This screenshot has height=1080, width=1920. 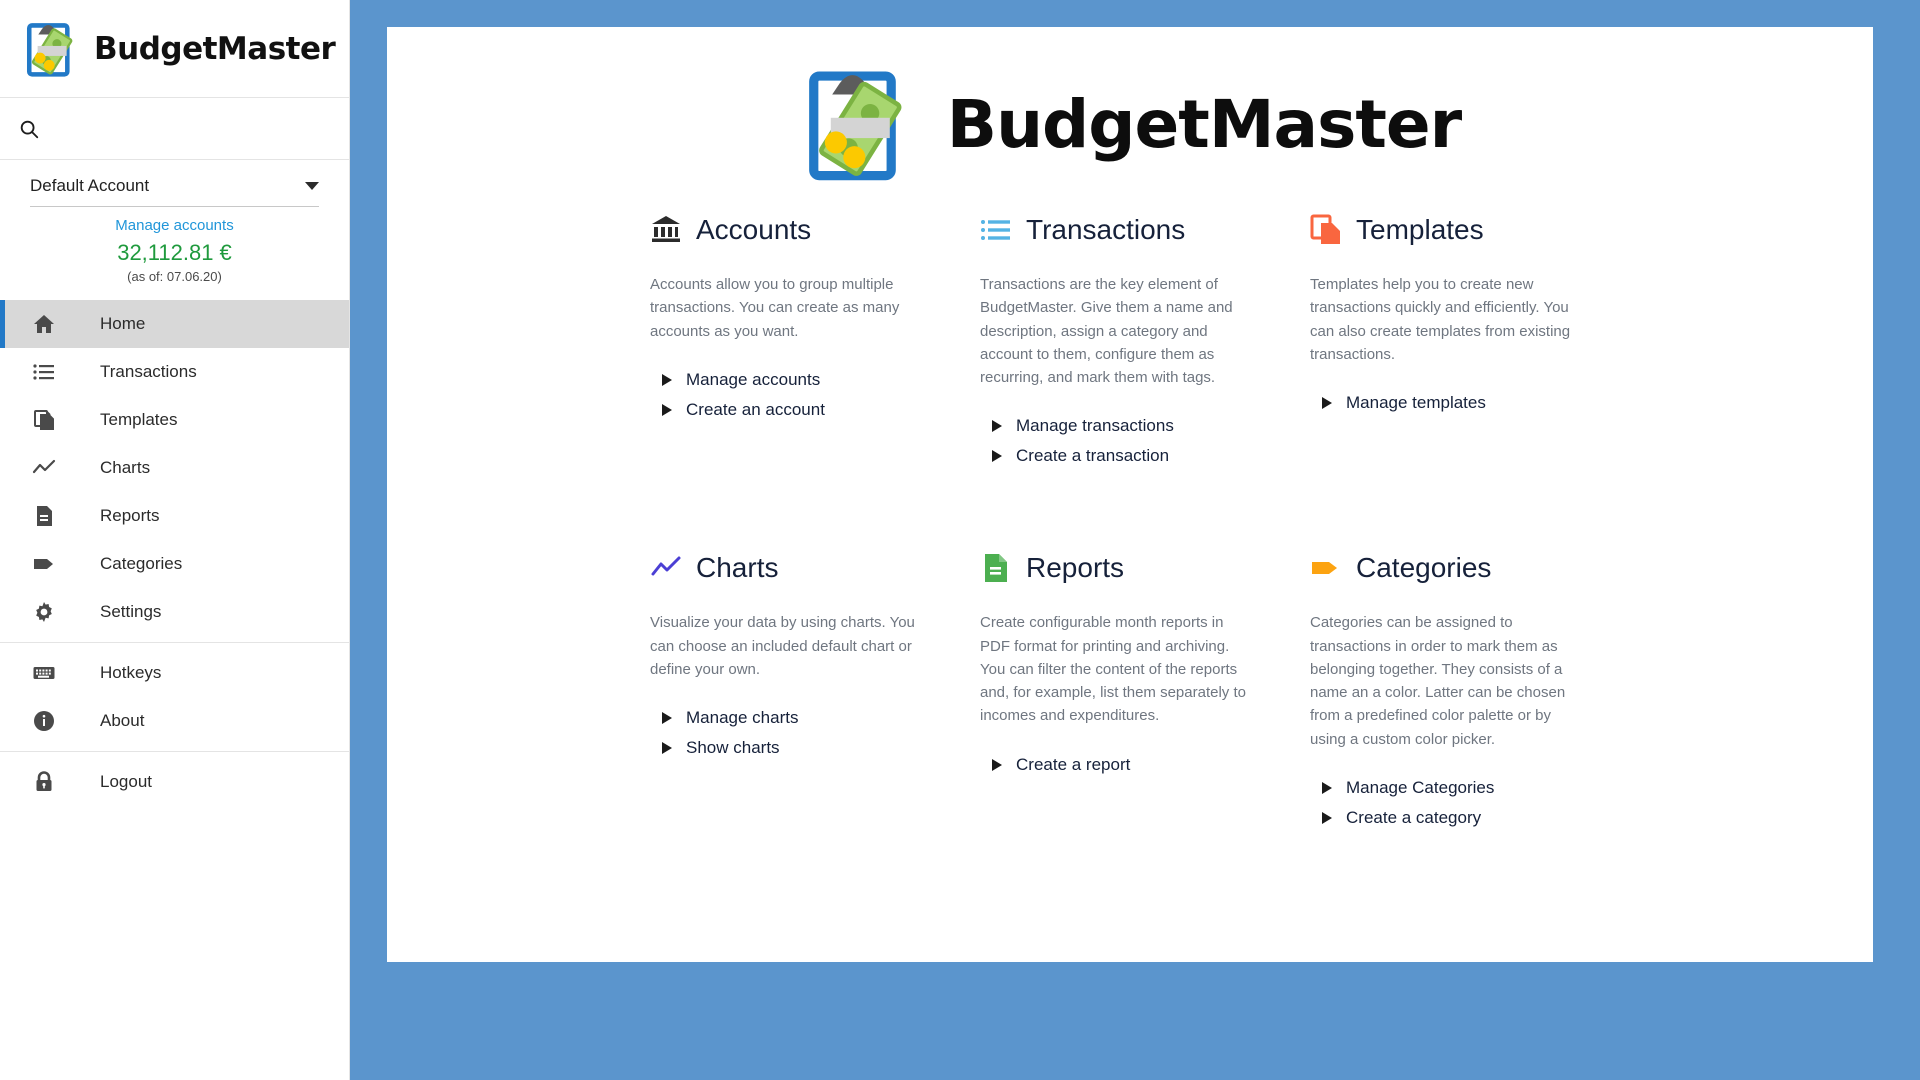 What do you see at coordinates (996, 568) in the screenshot?
I see `document-green-icon` at bounding box center [996, 568].